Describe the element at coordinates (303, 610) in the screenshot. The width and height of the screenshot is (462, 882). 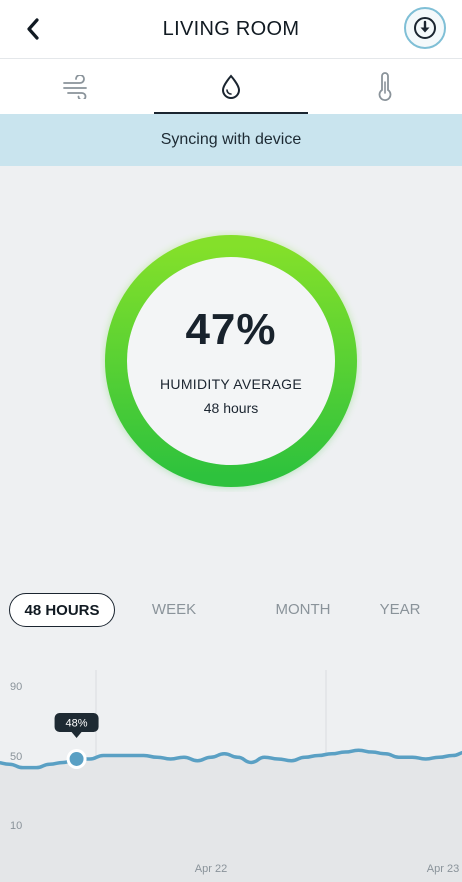
I see `range-tab-month: MONTH` at that location.